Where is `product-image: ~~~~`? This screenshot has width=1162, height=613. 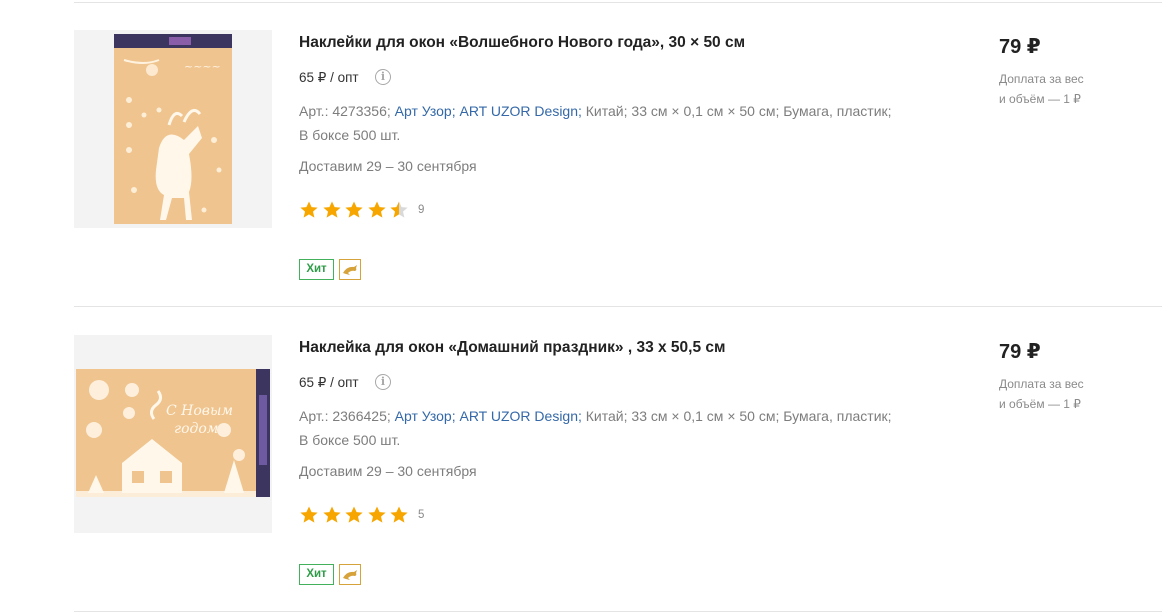 product-image: ~~~~ is located at coordinates (173, 129).